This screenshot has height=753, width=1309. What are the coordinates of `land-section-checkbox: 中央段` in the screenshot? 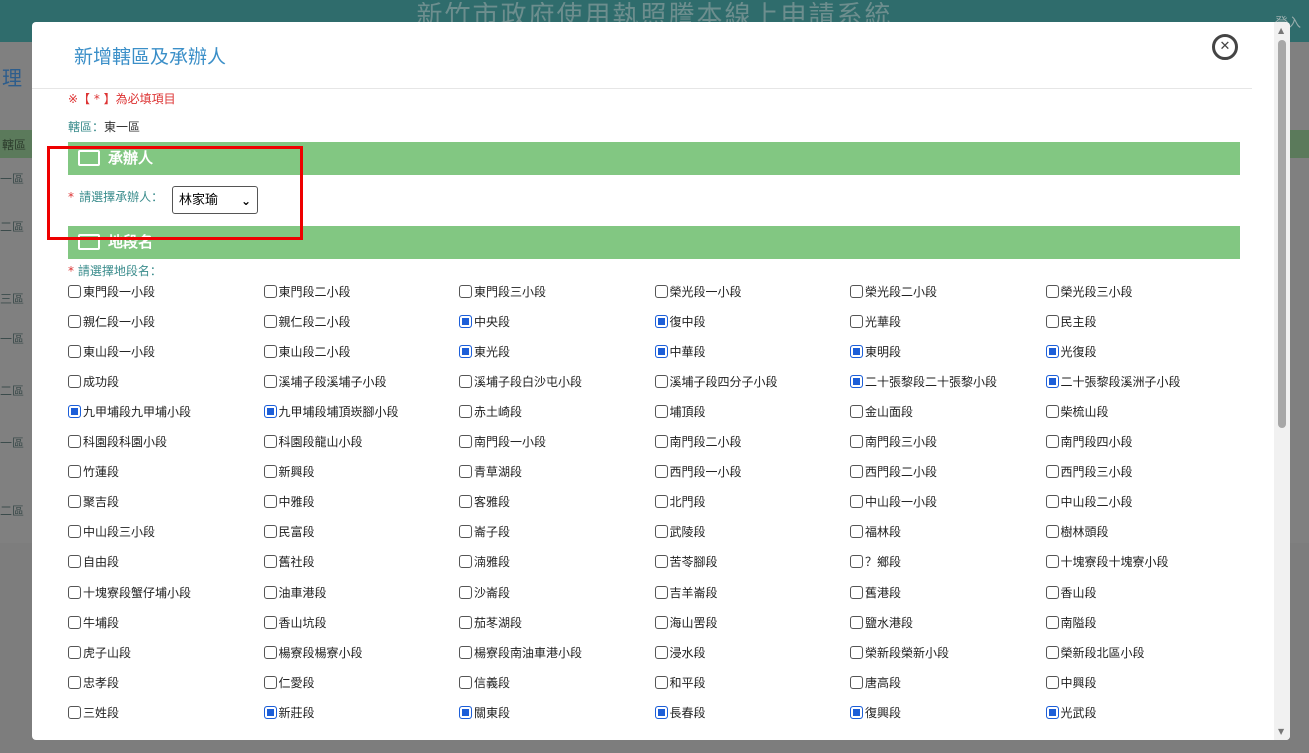 It's located at (484, 321).